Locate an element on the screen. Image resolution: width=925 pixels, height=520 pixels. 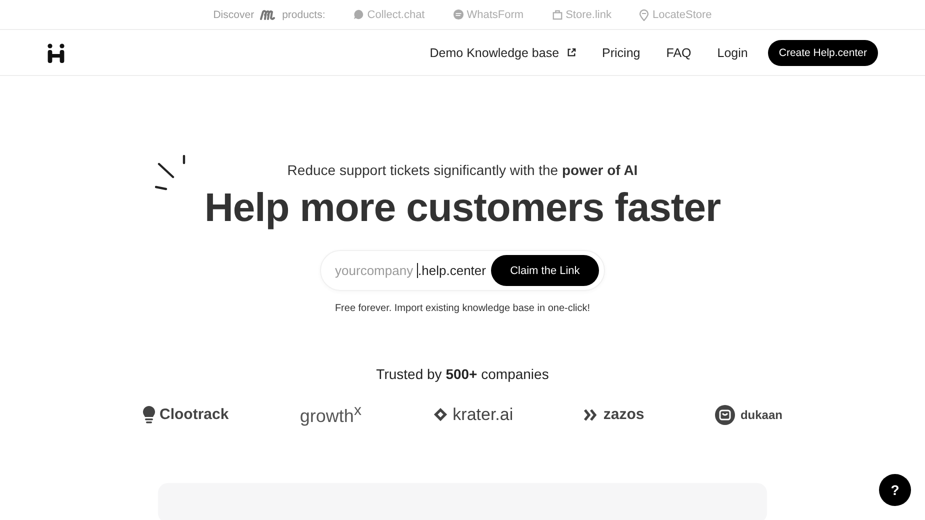
nav-link: Login is located at coordinates (732, 53).